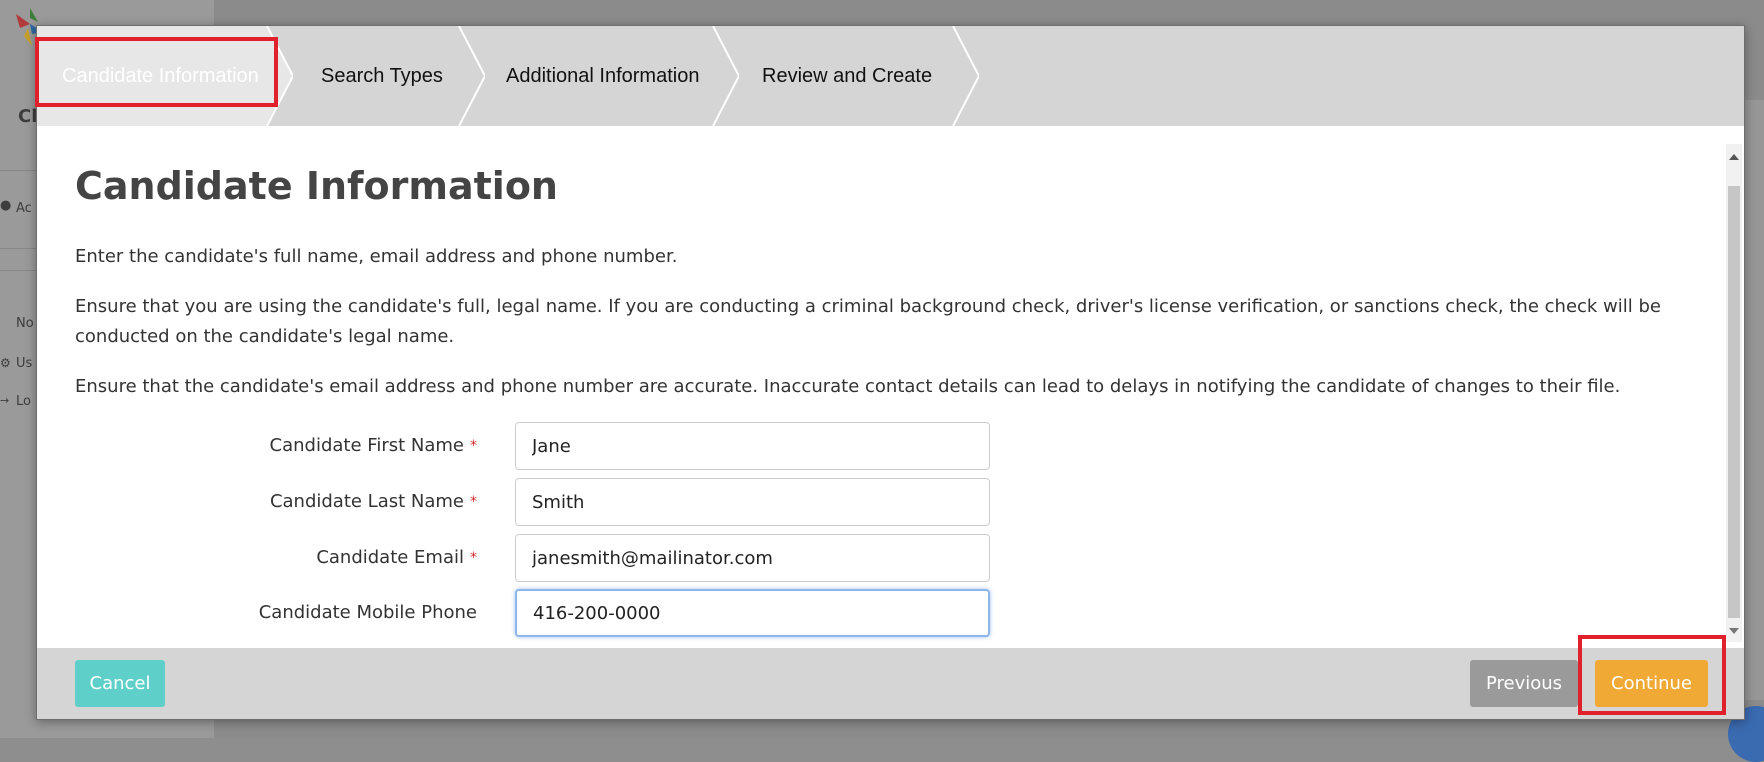  I want to click on previous-button: Previous, so click(1524, 683).